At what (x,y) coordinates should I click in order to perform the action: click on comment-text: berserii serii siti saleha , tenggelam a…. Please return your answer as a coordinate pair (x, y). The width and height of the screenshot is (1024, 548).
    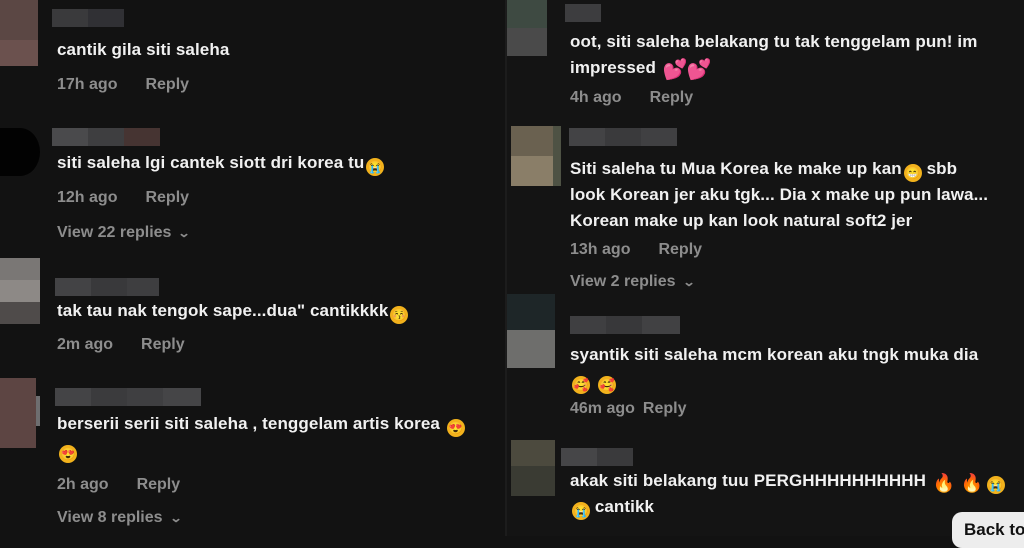
    Looking at the image, I should click on (261, 438).